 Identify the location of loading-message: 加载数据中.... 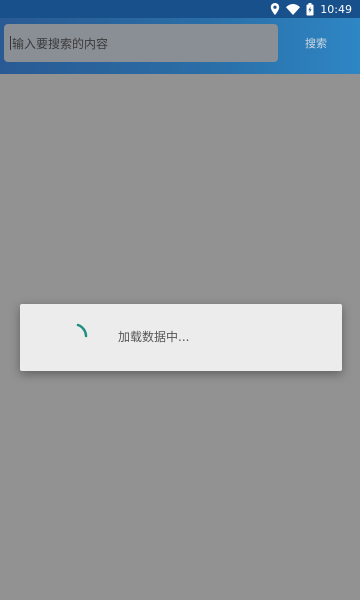
(154, 337).